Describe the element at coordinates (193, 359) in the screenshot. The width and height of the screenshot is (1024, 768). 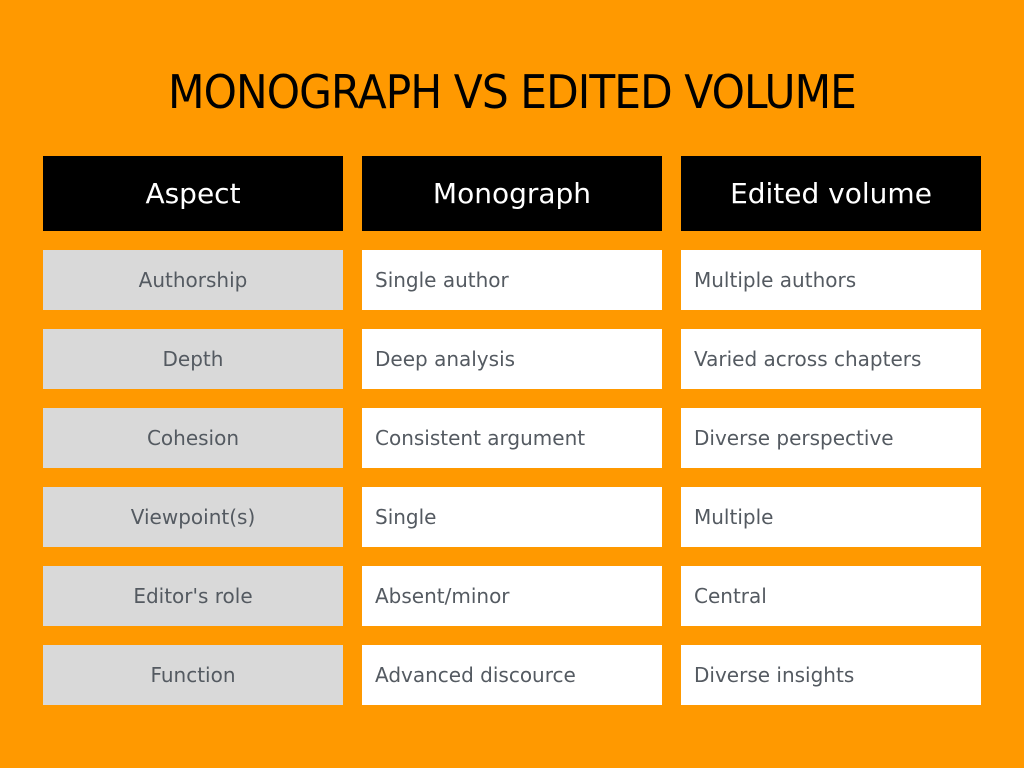
I see `aspect-cell: Depth` at that location.